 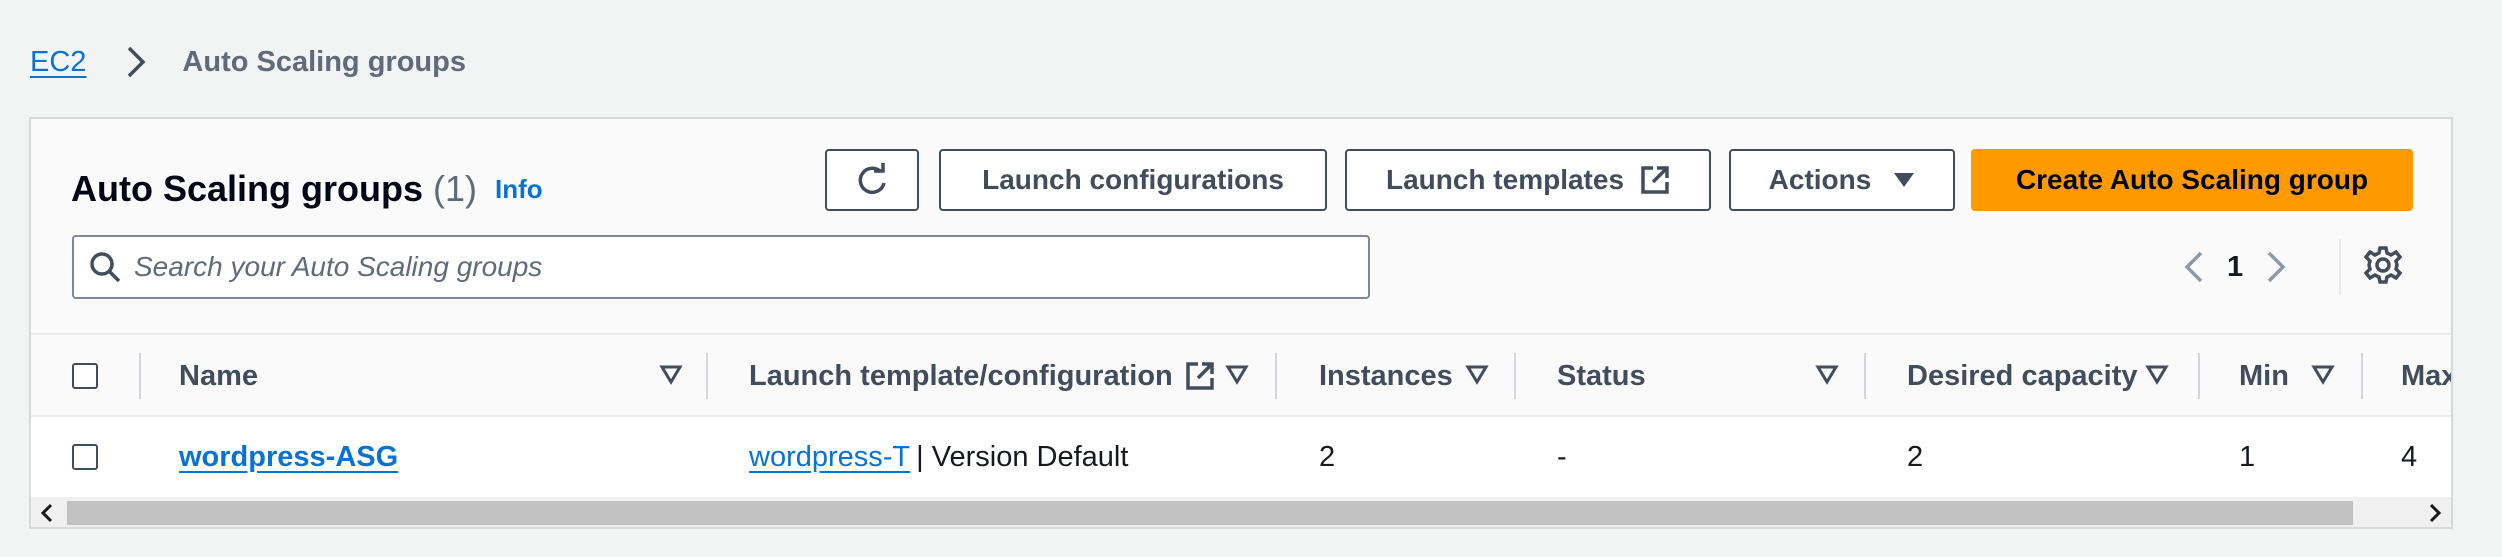 What do you see at coordinates (218, 376) in the screenshot?
I see `column-header-name: Name` at bounding box center [218, 376].